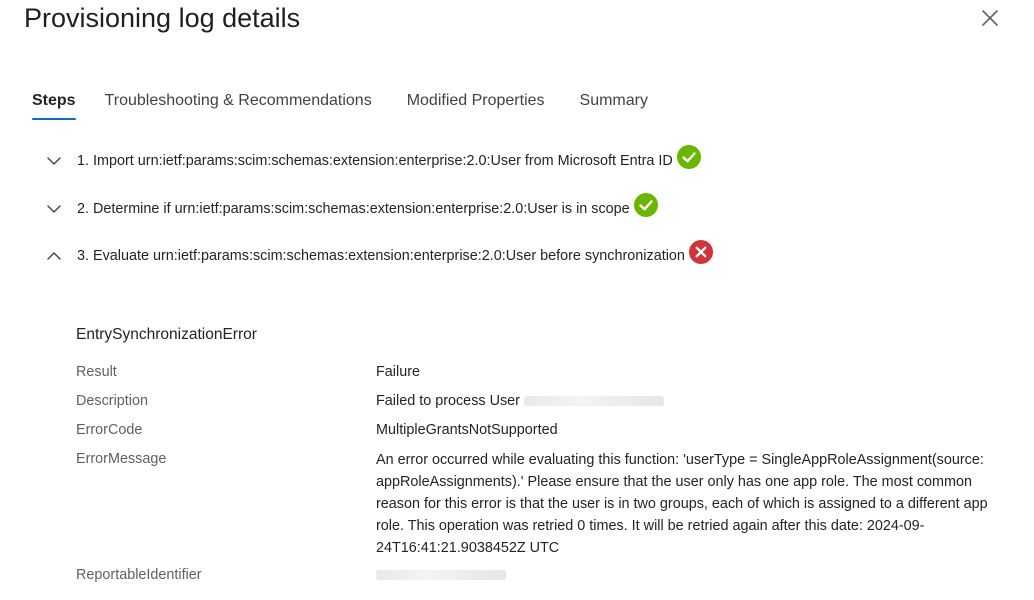 The image size is (1034, 600). I want to click on tab-troubleshooting: Troubleshooting & Recommendations, so click(238, 105).